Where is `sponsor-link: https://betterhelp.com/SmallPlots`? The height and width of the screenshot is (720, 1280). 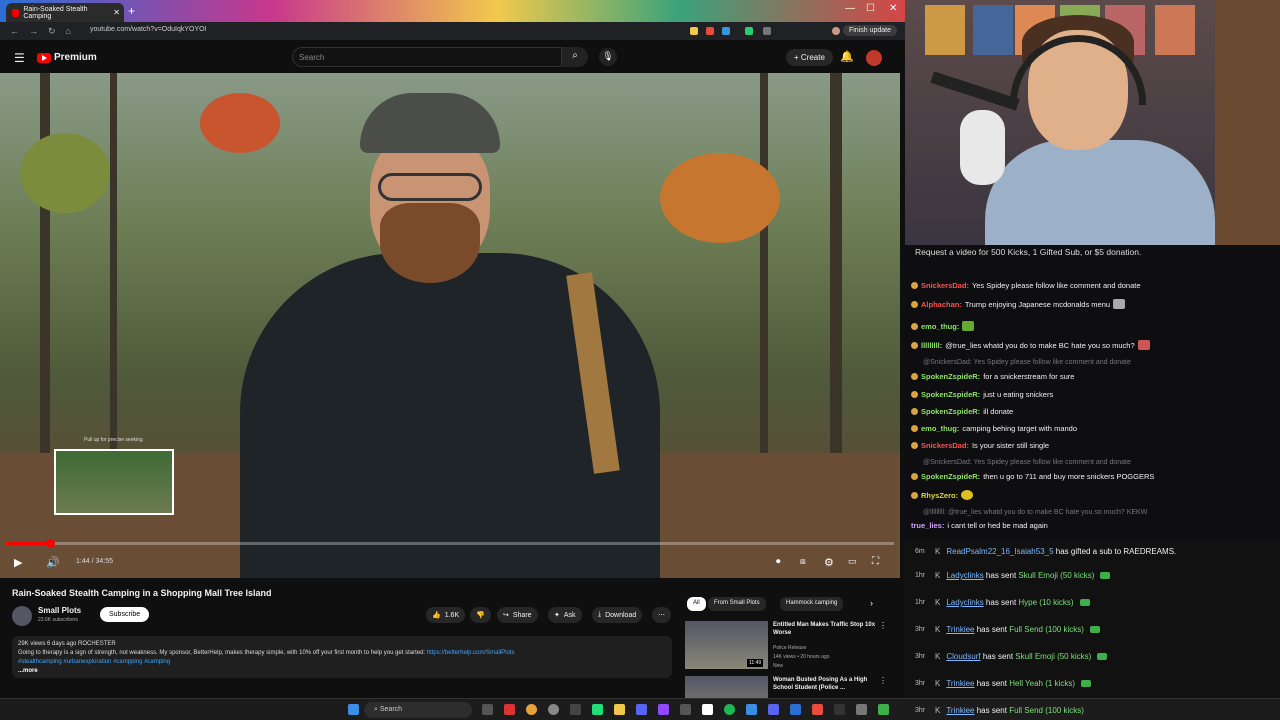 sponsor-link: https://betterhelp.com/SmallPlots is located at coordinates (471, 653).